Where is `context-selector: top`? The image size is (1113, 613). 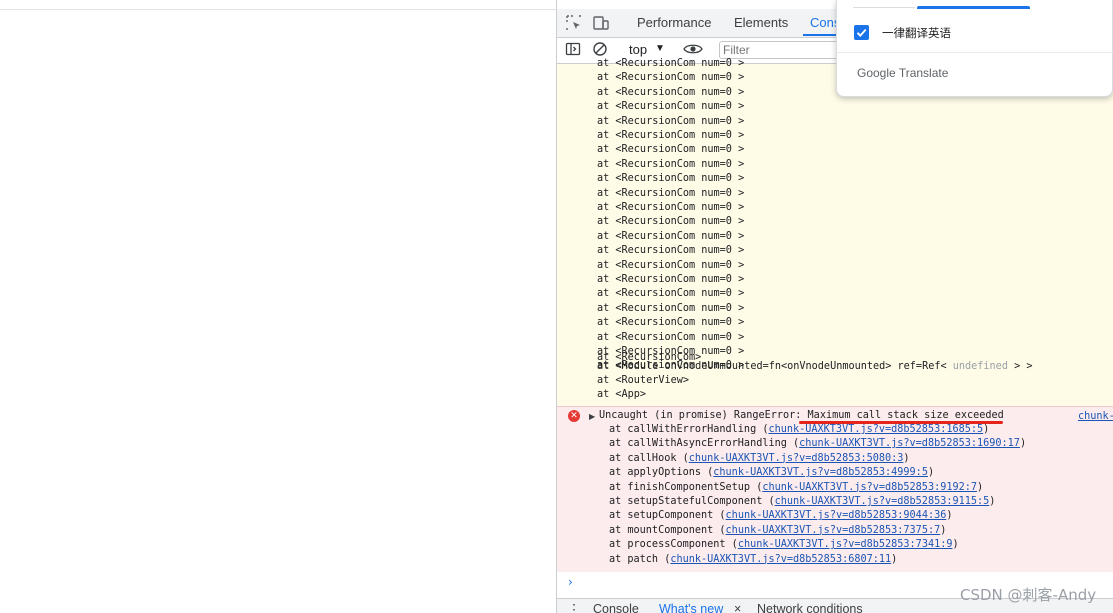
context-selector: top is located at coordinates (638, 49).